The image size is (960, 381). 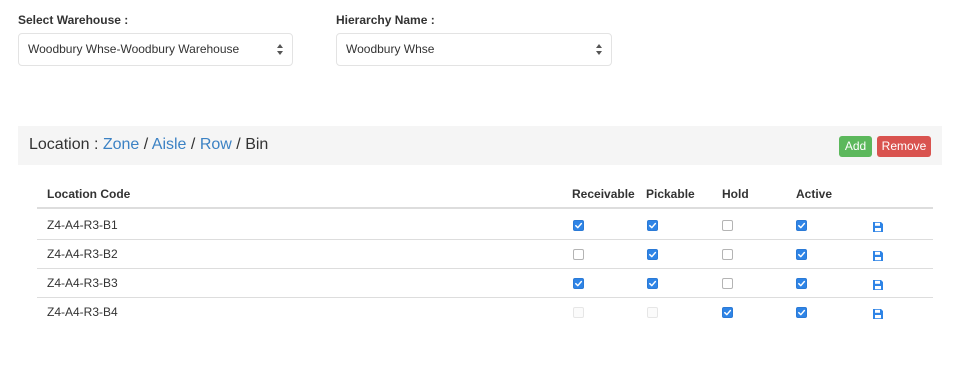 I want to click on warehouse-select: Woodbury Whse-Woodbury Warehouse, so click(x=155, y=49).